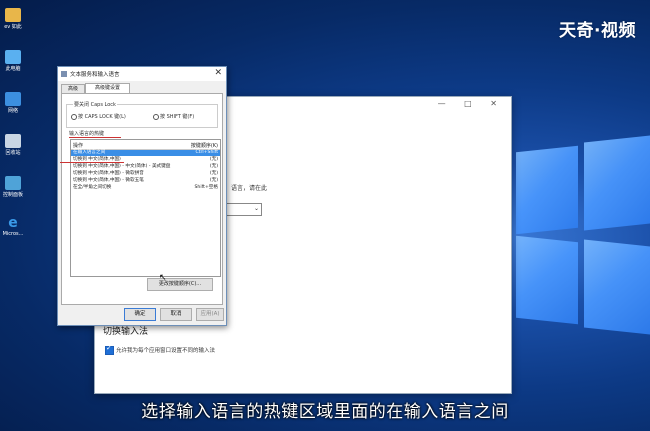 Image resolution: width=650 pixels, height=431 pixels. I want to click on header-action: 操作, so click(78, 146).